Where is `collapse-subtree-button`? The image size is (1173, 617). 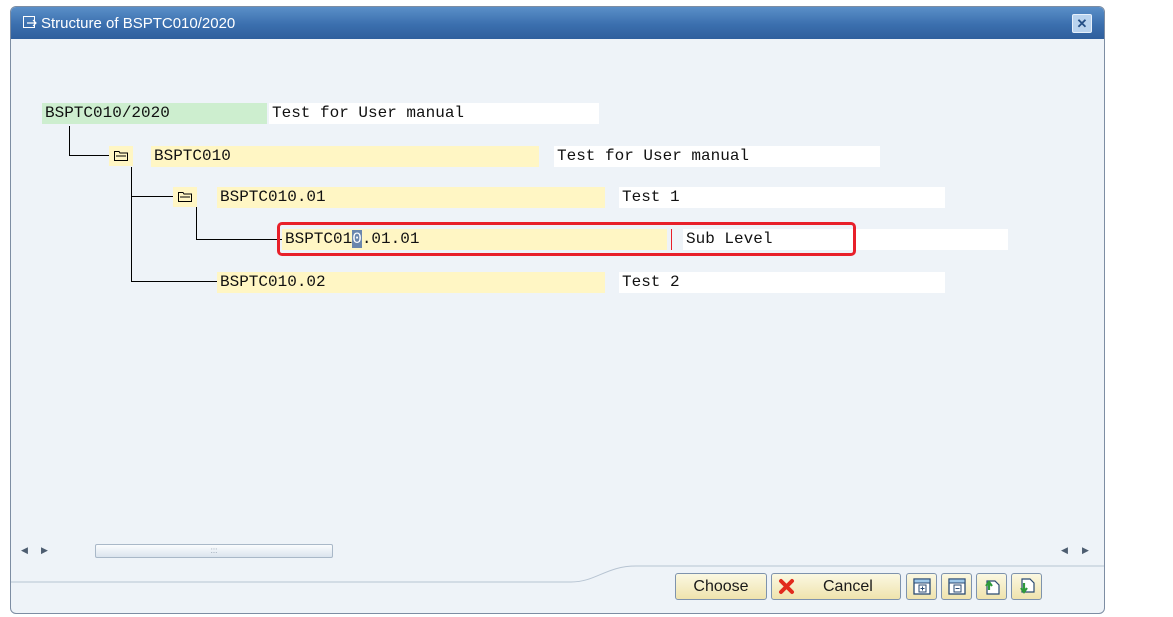
collapse-subtree-button is located at coordinates (956, 586).